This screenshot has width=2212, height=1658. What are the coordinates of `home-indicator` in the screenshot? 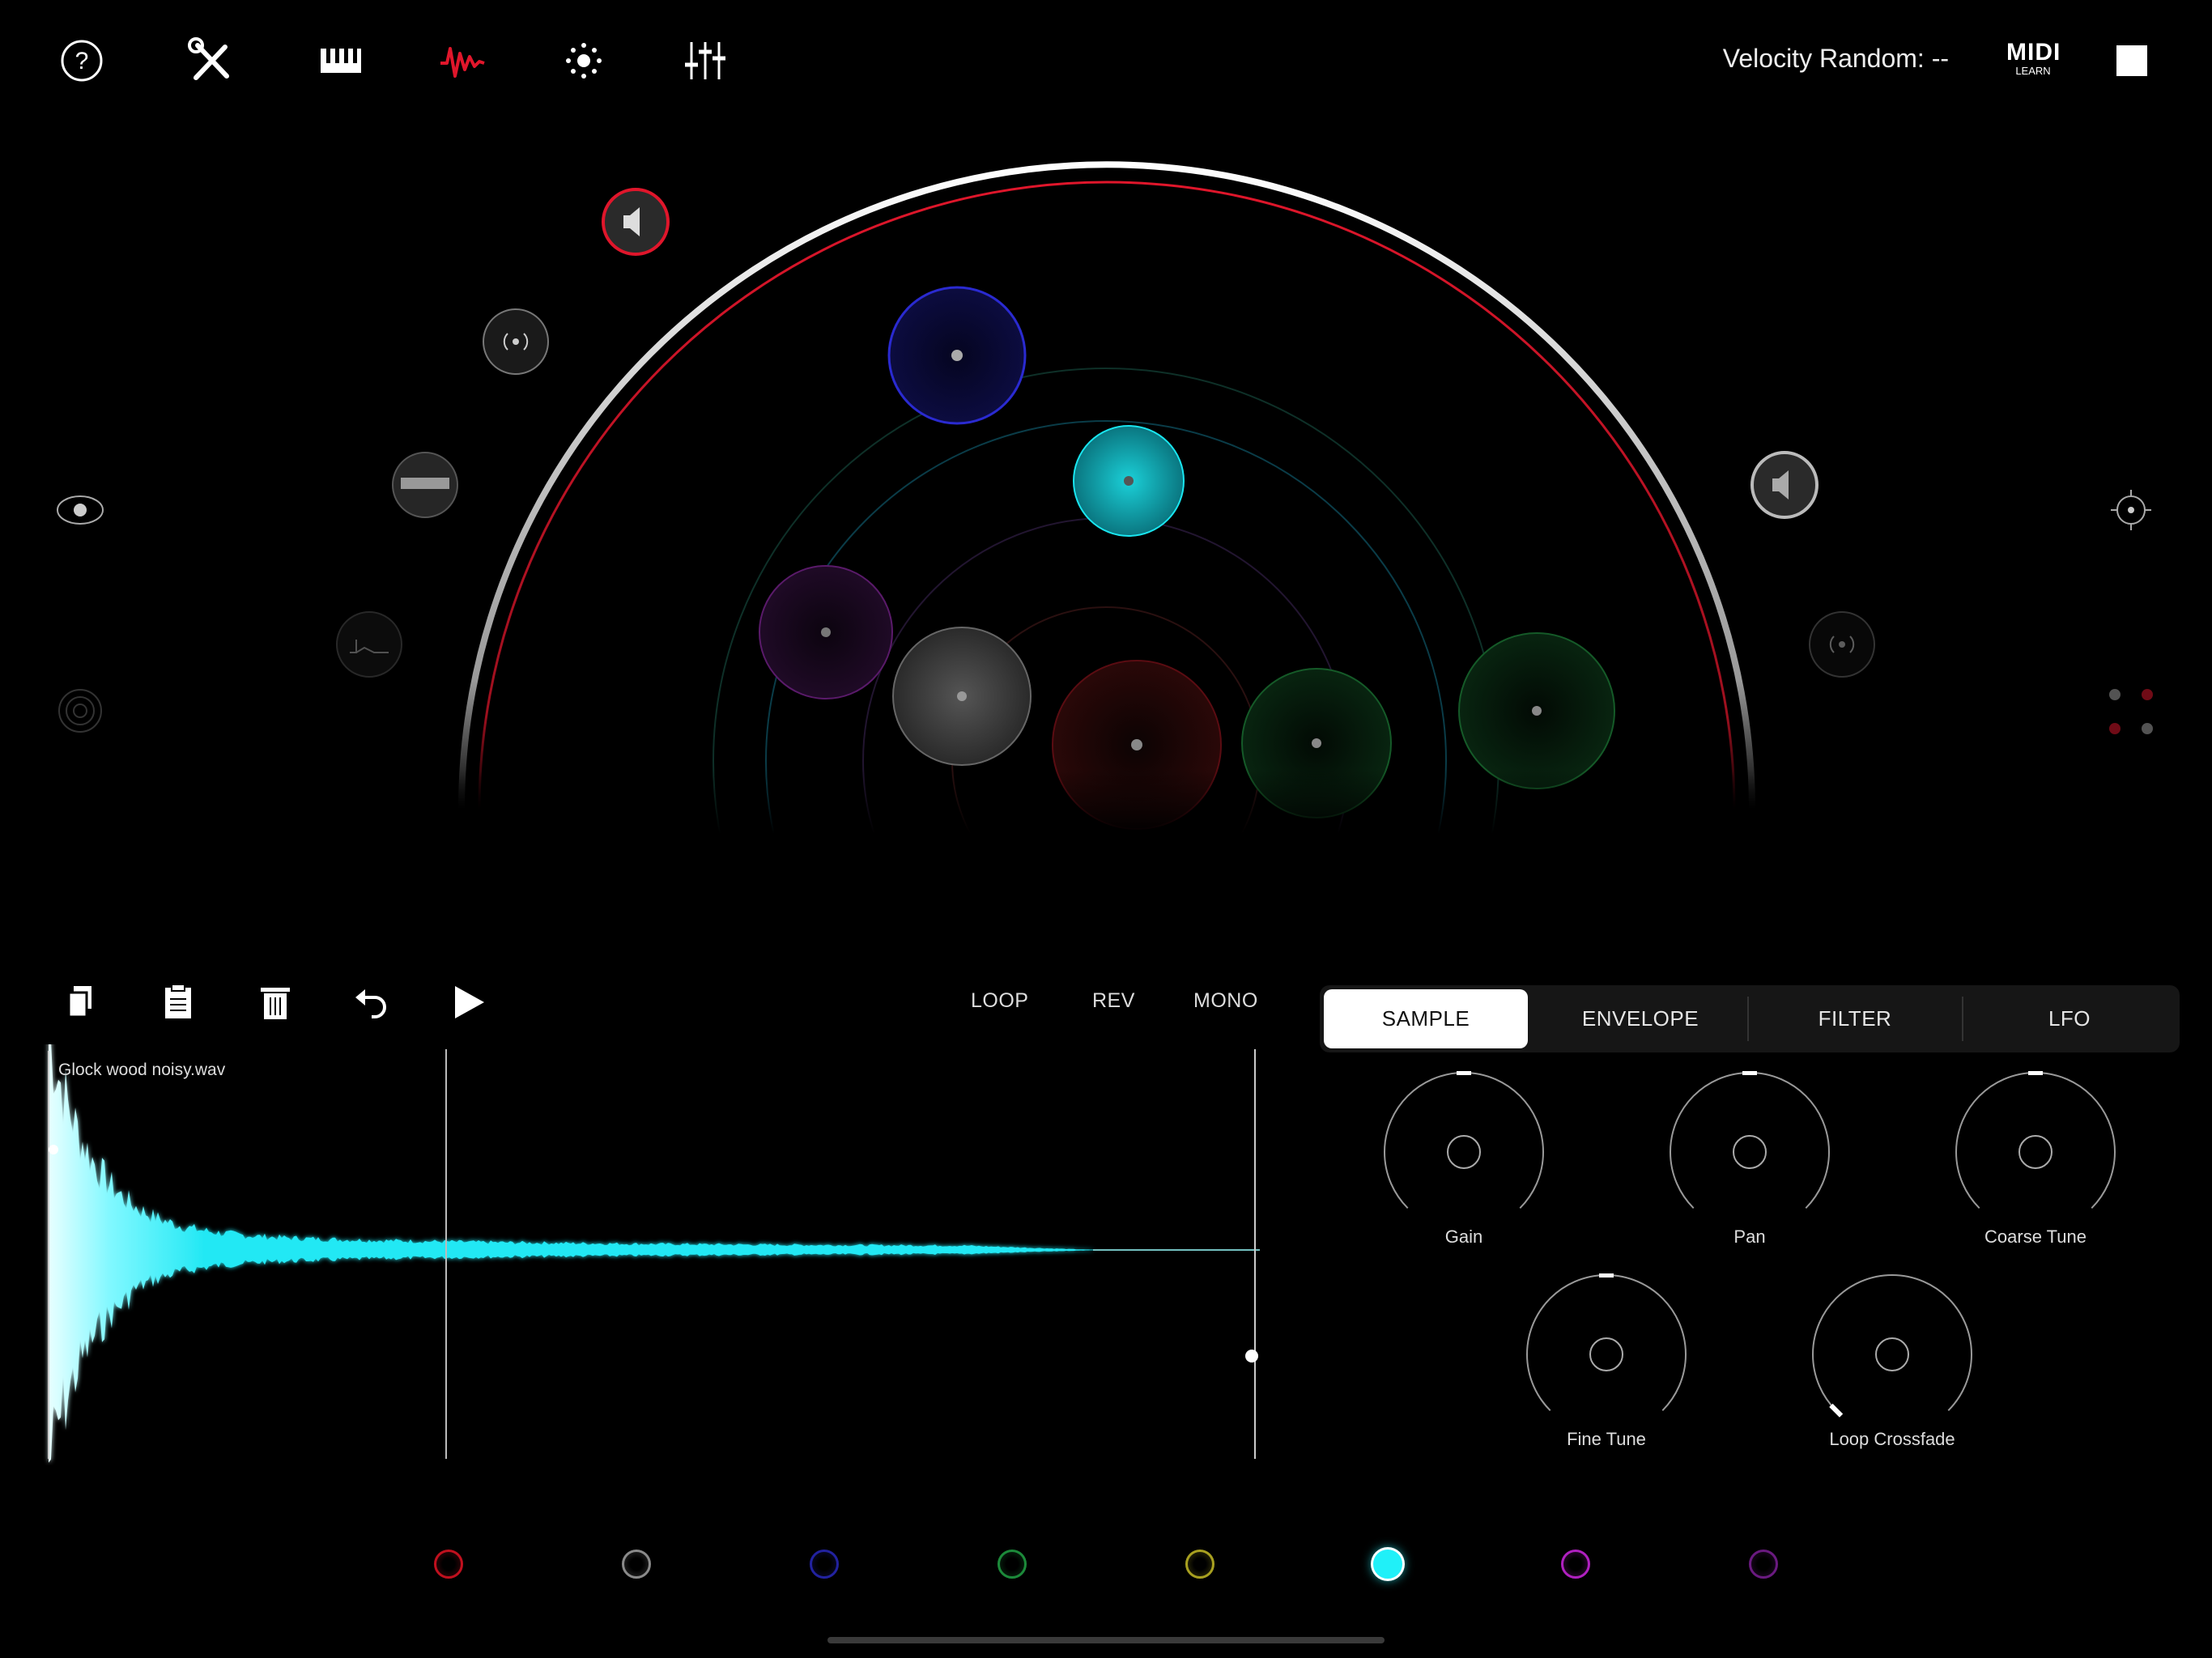 It's located at (1106, 1640).